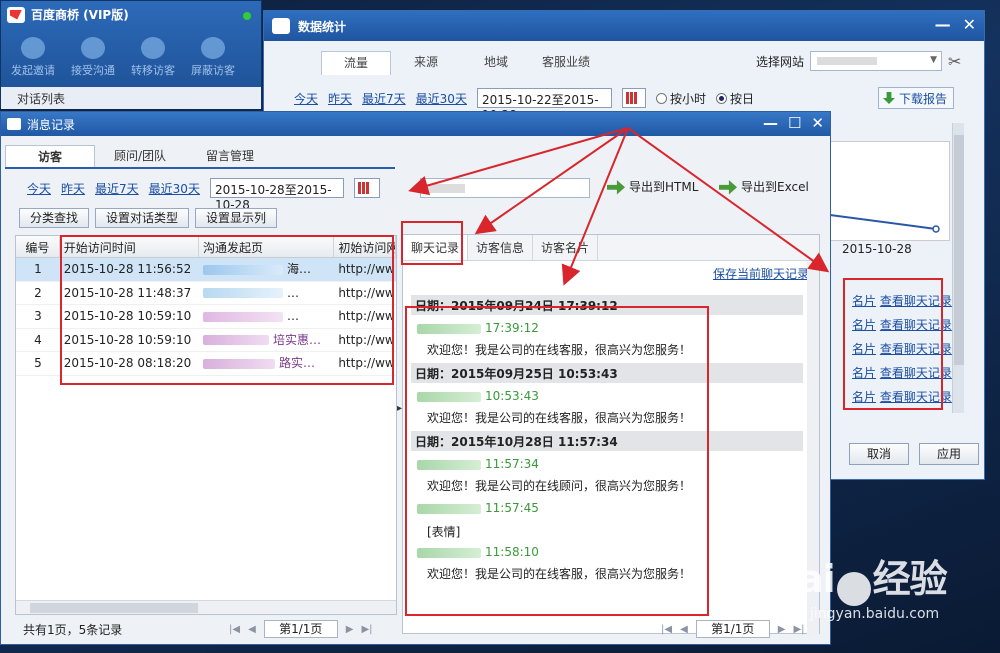 This screenshot has width=1000, height=653. What do you see at coordinates (444, 532) in the screenshot?
I see `chat-message: [表情]` at bounding box center [444, 532].